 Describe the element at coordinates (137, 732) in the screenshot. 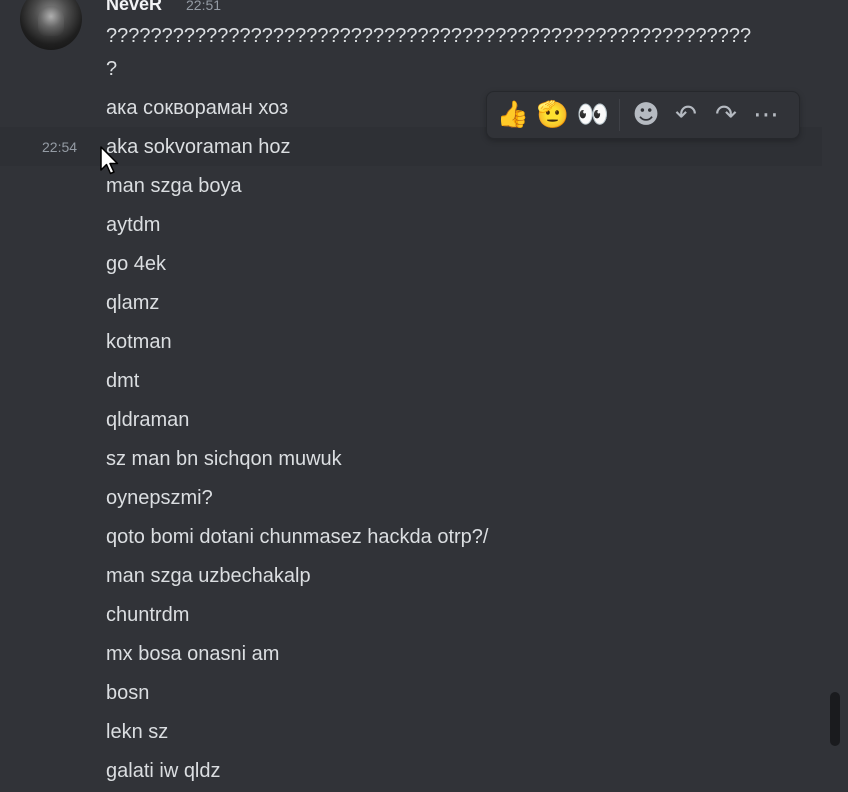

I see `message-text: lekn sz` at that location.